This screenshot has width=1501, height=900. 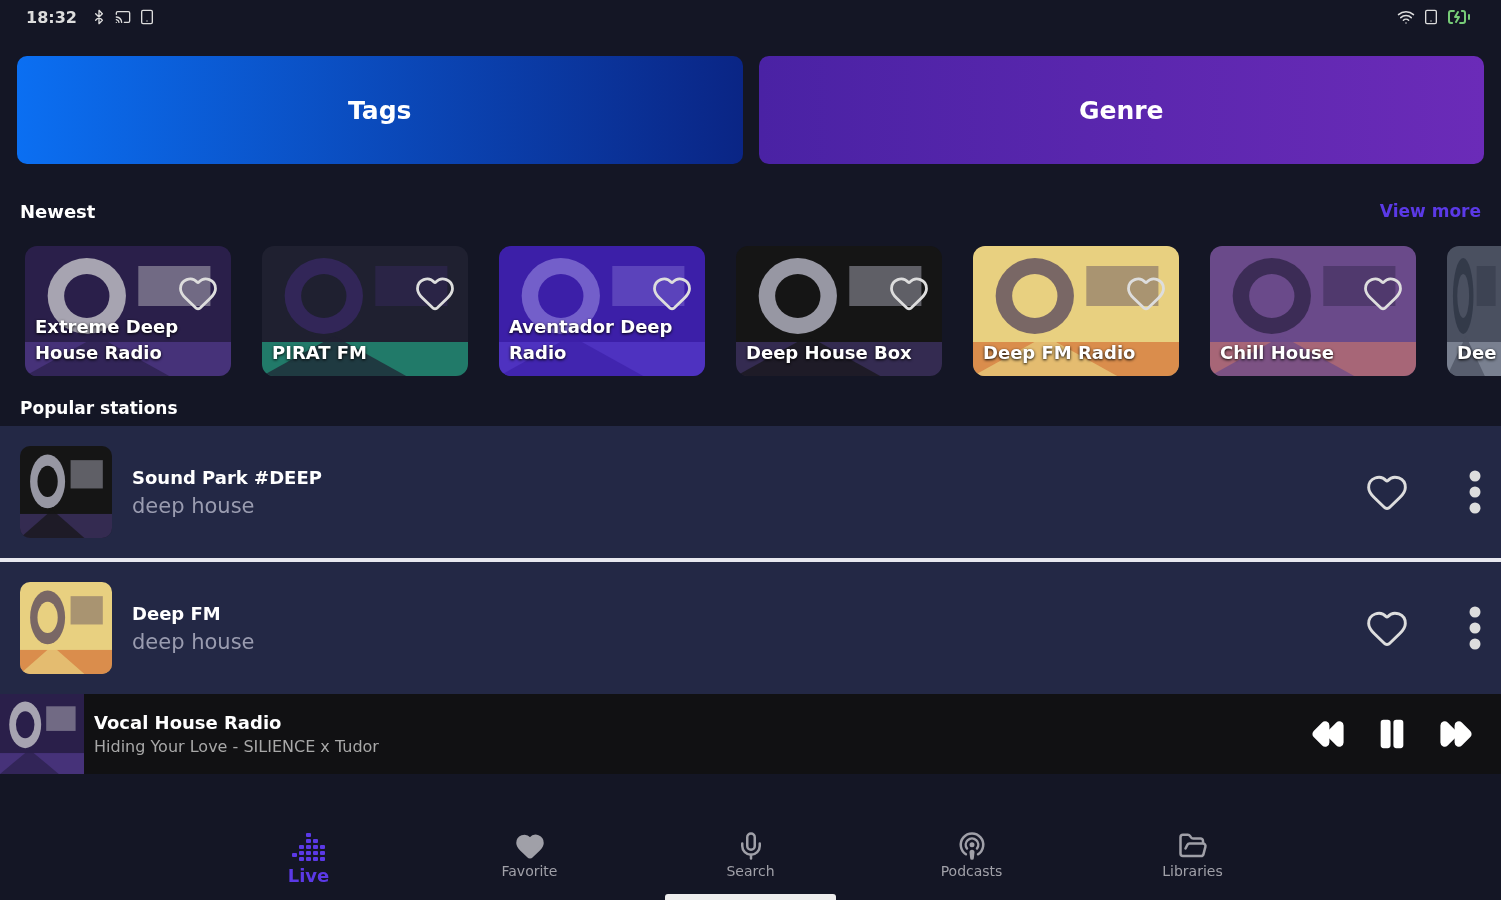 What do you see at coordinates (839, 311) in the screenshot?
I see `station-card: Deep House Box` at bounding box center [839, 311].